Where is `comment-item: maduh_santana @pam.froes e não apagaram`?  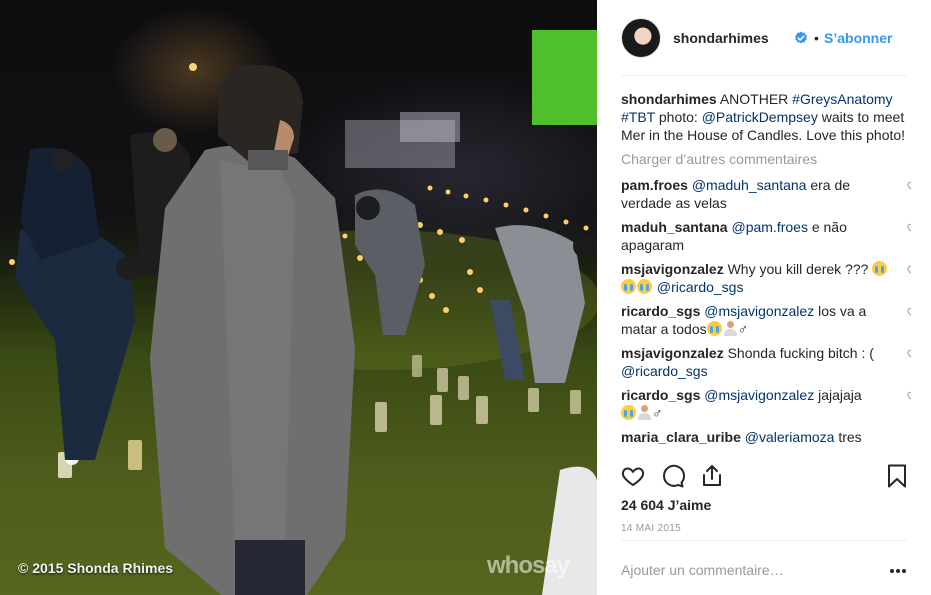
comment-item: maduh_santana @pam.froes e não apagaram is located at coordinates (766, 236).